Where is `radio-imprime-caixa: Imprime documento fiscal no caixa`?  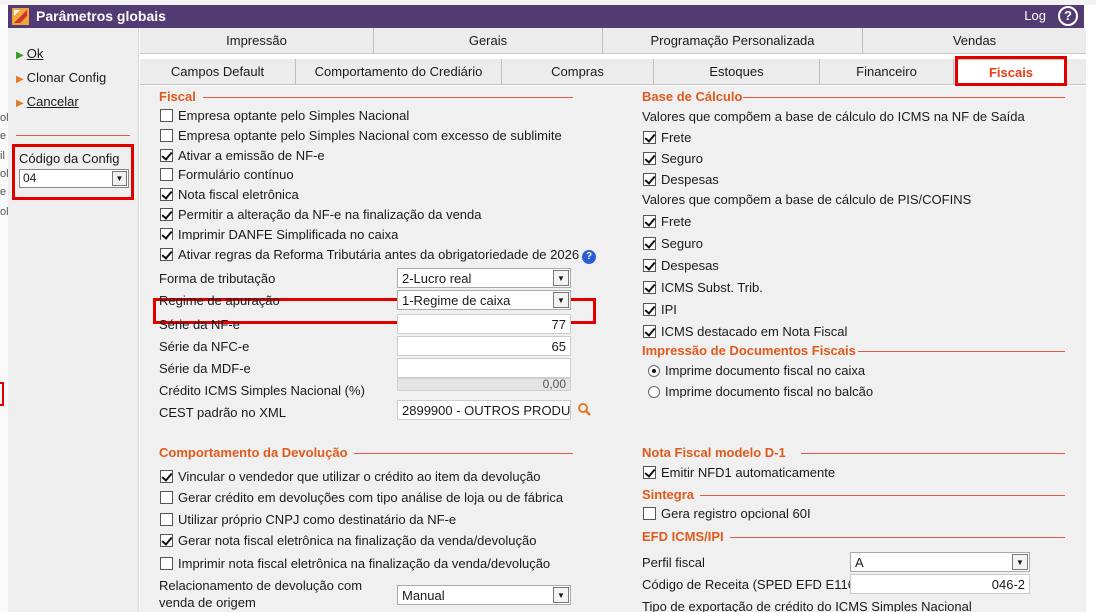
radio-imprime-caixa: Imprime documento fiscal no caixa is located at coordinates (756, 370).